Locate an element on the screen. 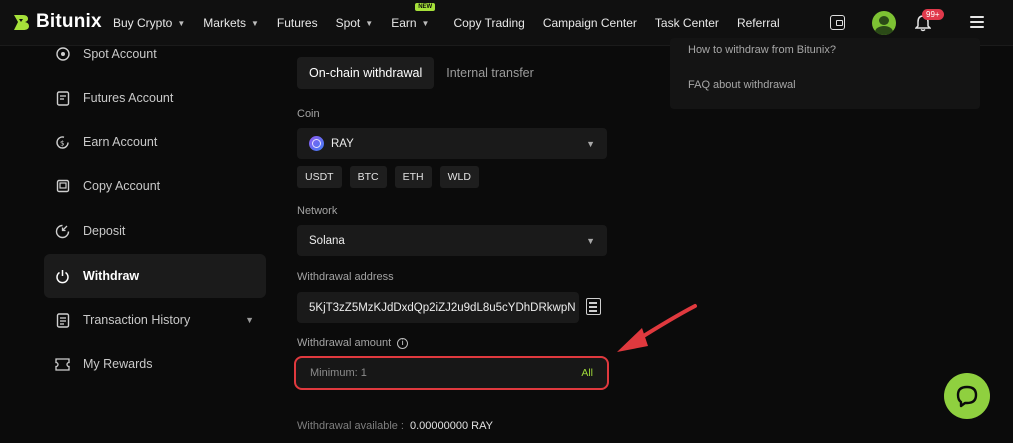 The height and width of the screenshot is (443, 1013). nav-label: Markets is located at coordinates (224, 23).